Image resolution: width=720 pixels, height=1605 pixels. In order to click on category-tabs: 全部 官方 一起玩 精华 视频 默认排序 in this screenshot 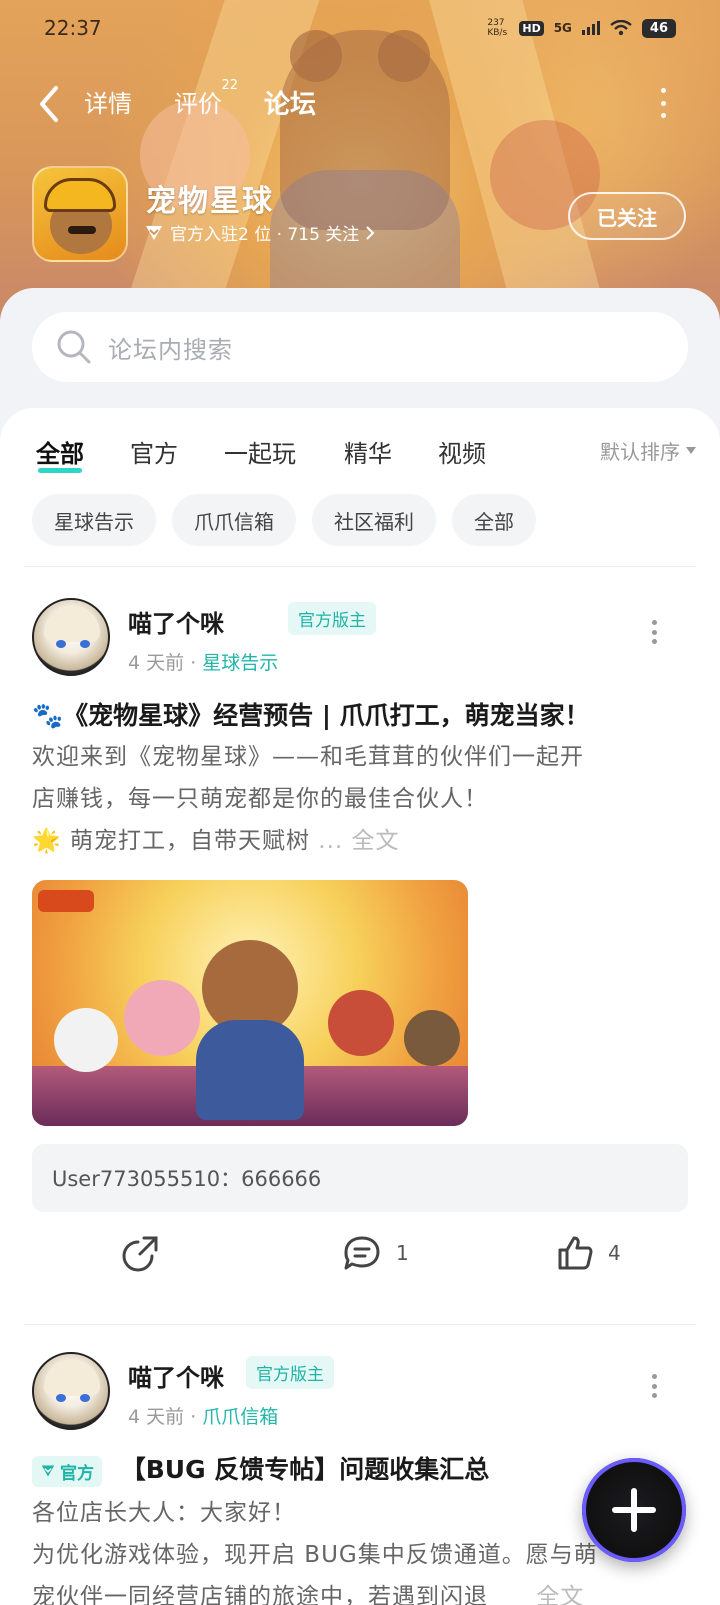, I will do `click(366, 454)`.